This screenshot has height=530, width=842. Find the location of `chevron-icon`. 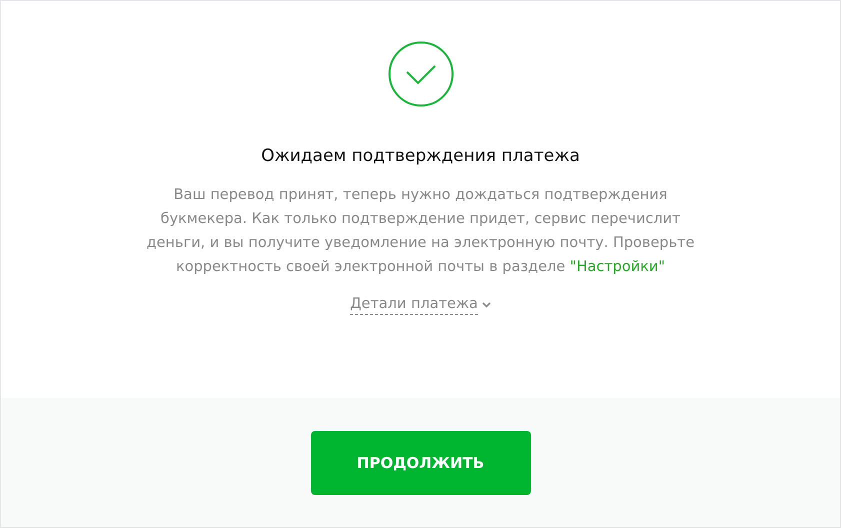

chevron-icon is located at coordinates (486, 305).